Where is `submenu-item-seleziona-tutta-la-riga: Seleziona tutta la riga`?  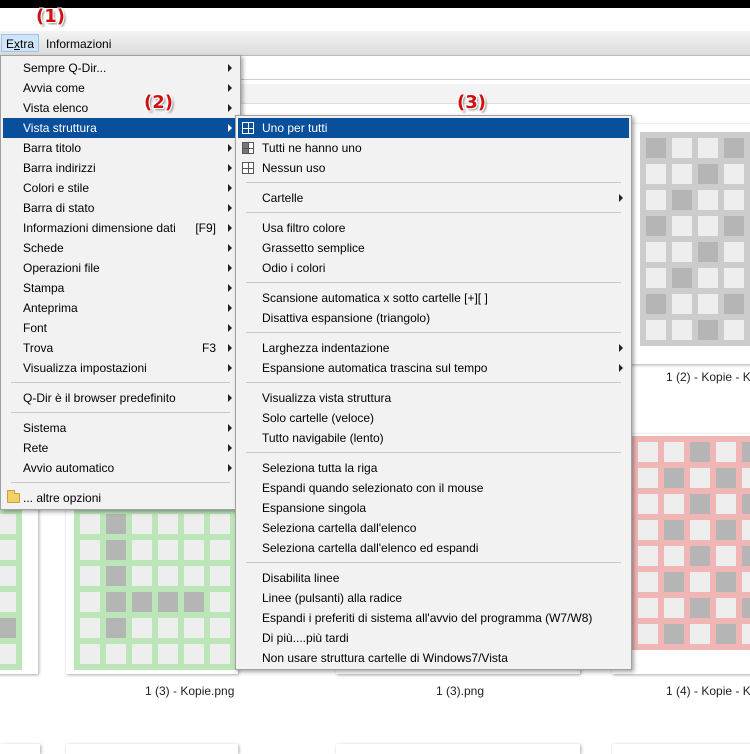 submenu-item-seleziona-tutta-la-riga: Seleziona tutta la riga is located at coordinates (433, 468).